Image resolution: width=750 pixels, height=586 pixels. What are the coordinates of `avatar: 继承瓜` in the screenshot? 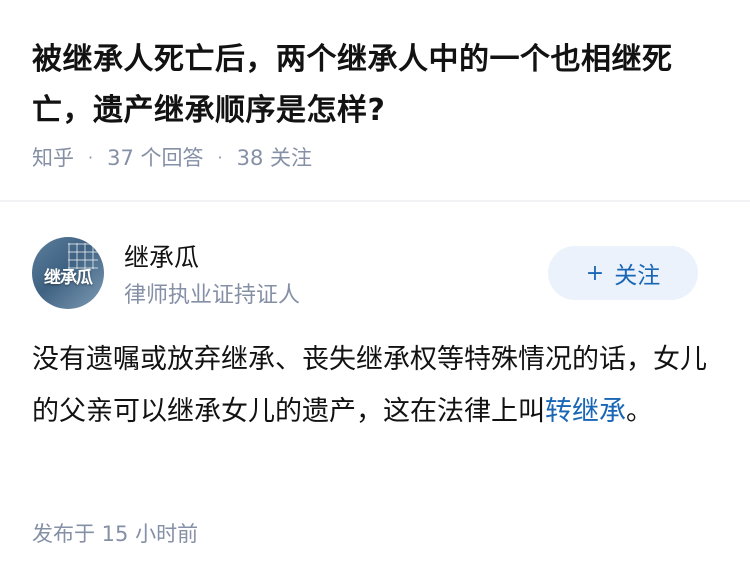 It's located at (68, 273).